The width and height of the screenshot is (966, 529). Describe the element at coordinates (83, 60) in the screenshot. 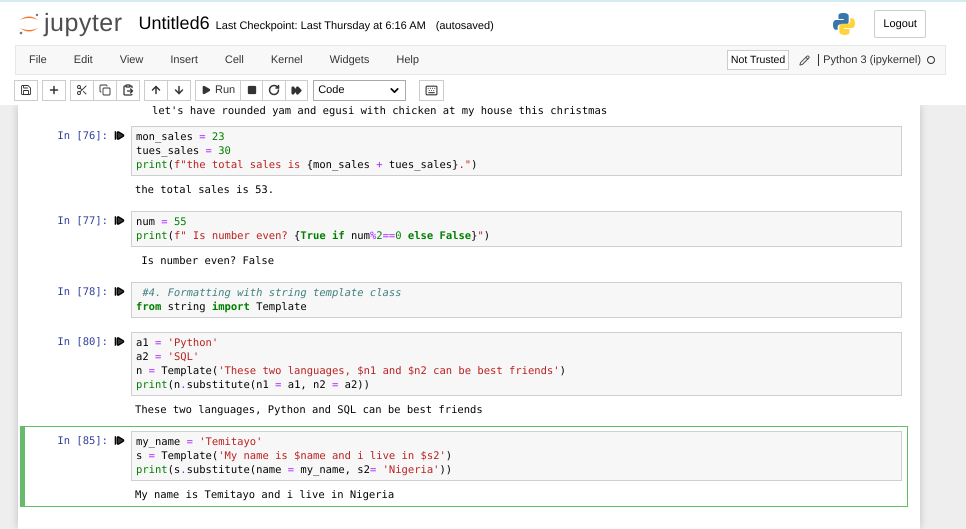

I see `menu-item: Edit` at that location.